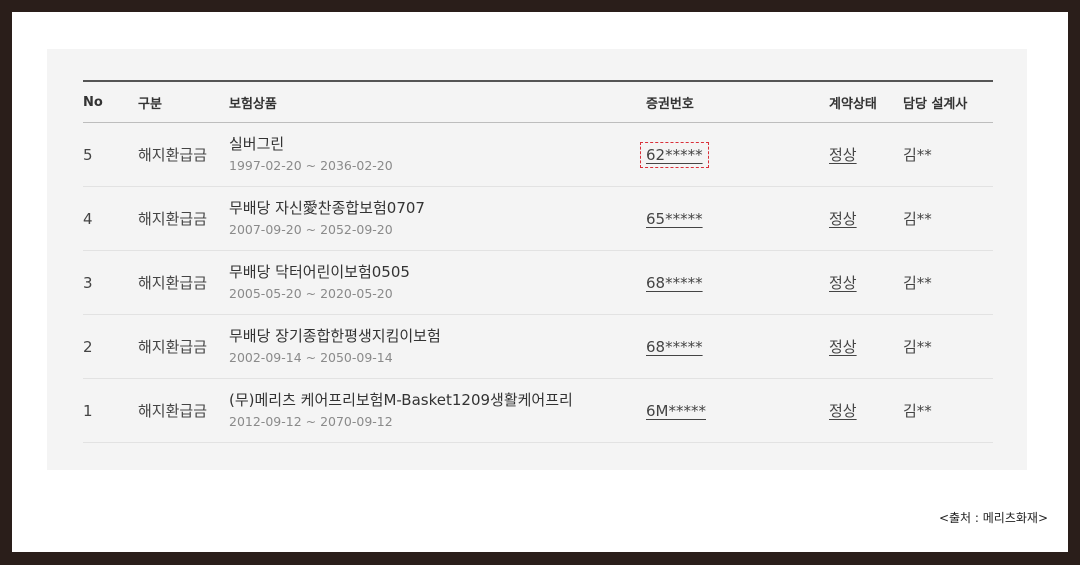 Image resolution: width=1080 pixels, height=565 pixels. What do you see at coordinates (737, 410) in the screenshot?
I see `cell-policy-number: 6M*****` at bounding box center [737, 410].